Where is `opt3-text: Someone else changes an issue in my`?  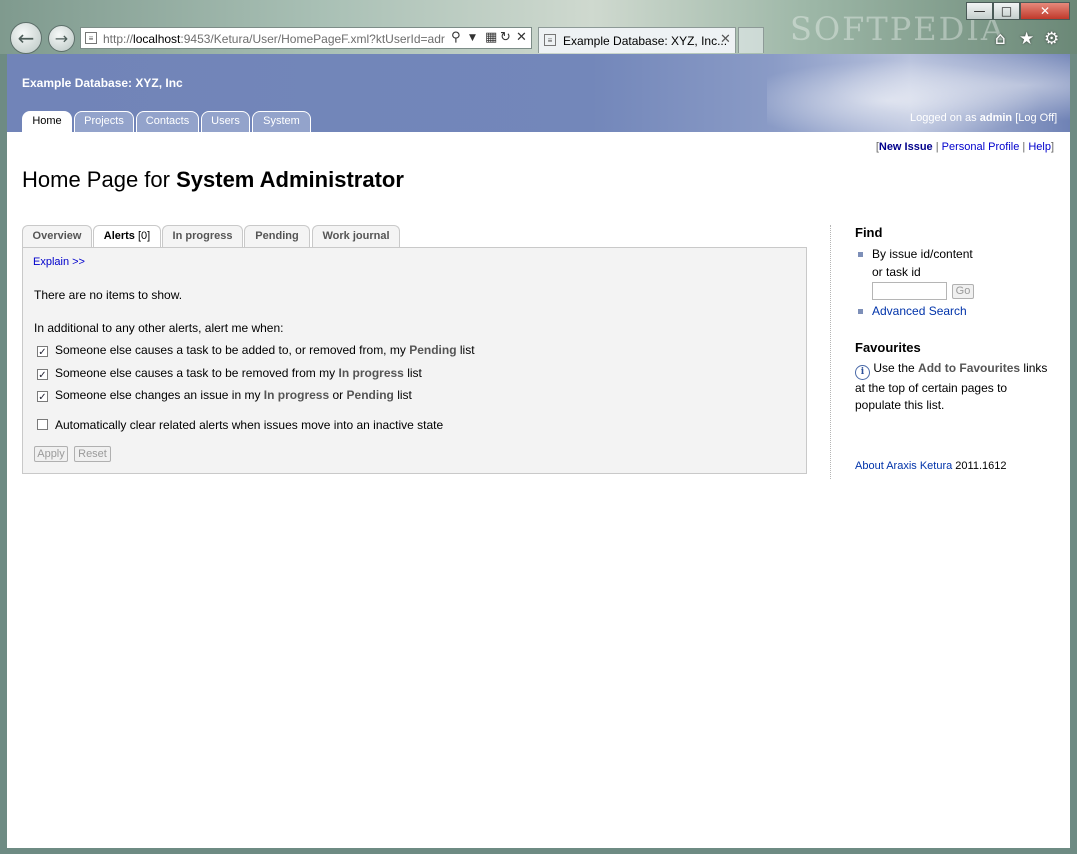
opt3-text: Someone else changes an issue in my is located at coordinates (158, 395).